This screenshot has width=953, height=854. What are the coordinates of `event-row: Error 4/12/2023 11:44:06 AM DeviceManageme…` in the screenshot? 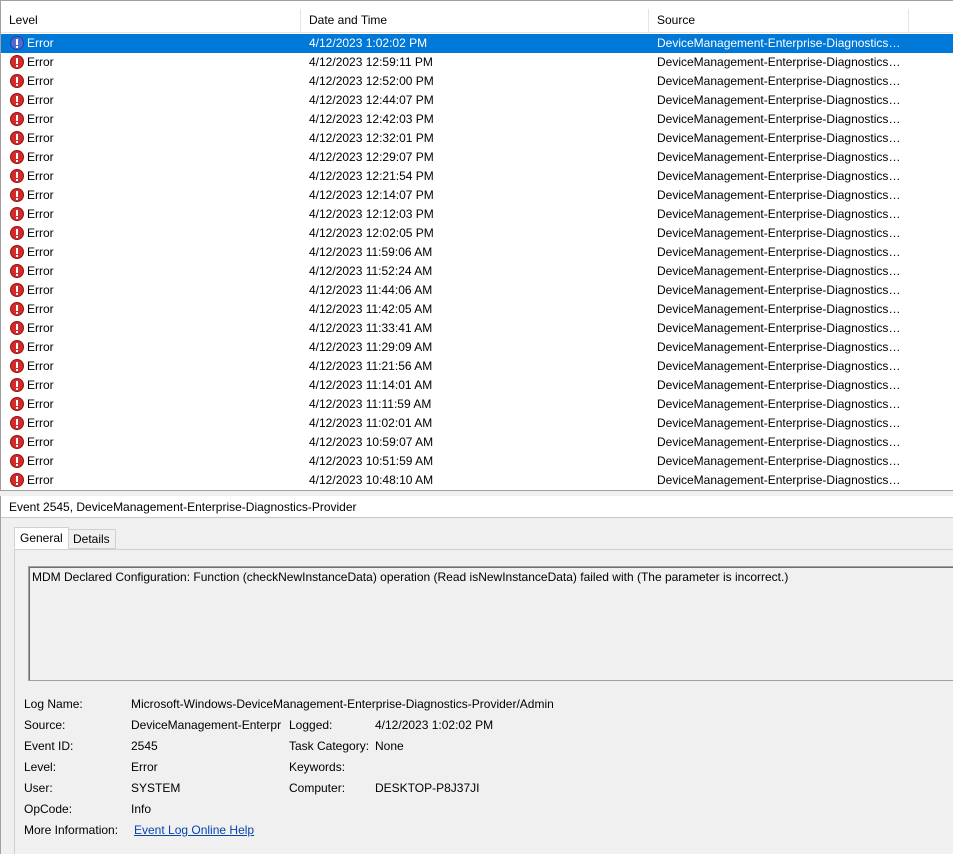 It's located at (477, 290).